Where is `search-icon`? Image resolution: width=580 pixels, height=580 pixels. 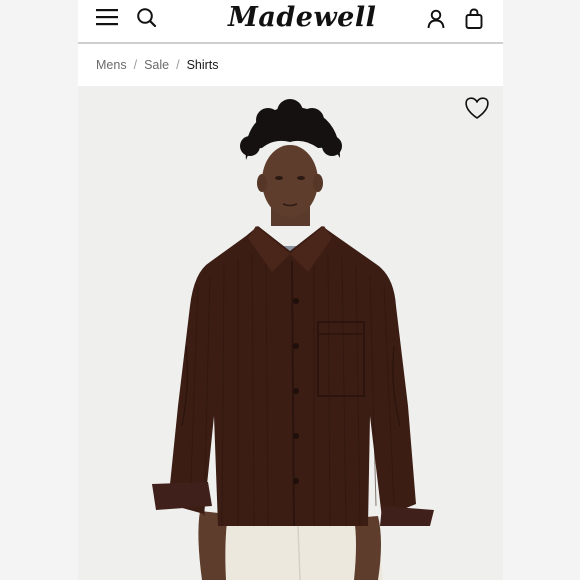 search-icon is located at coordinates (147, 18).